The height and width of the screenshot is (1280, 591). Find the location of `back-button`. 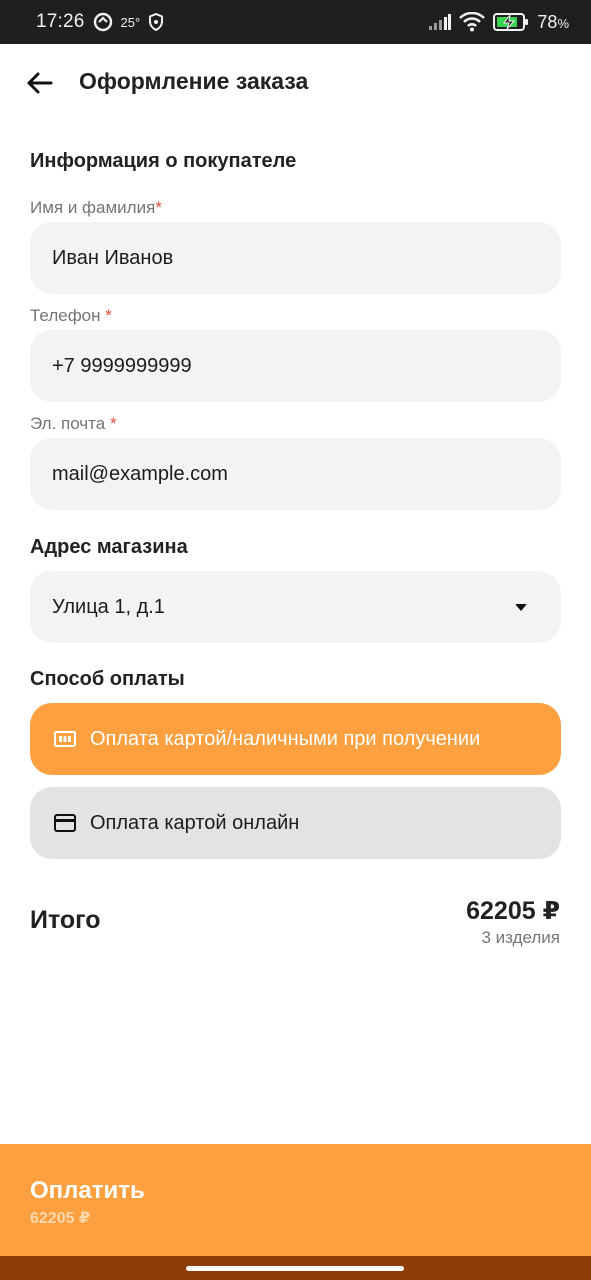

back-button is located at coordinates (39, 83).